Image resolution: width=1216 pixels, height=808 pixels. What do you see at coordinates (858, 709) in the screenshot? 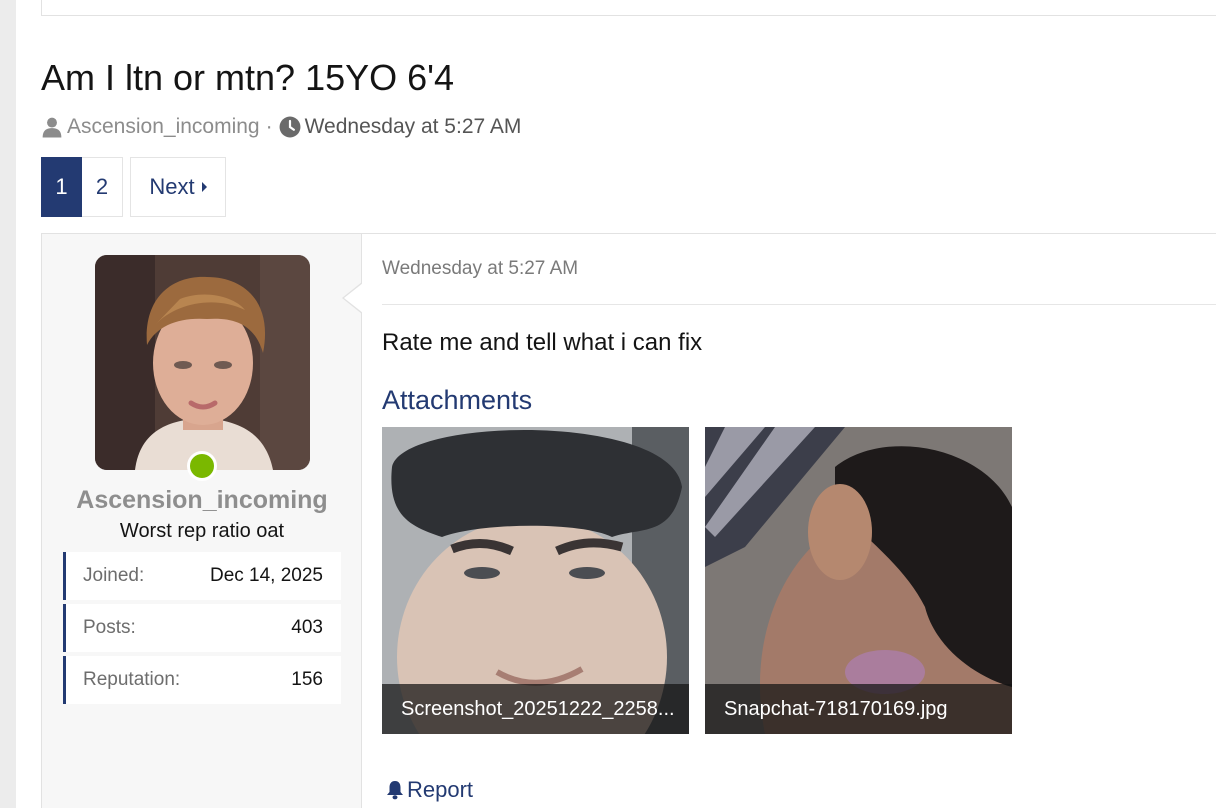
I see `attachment-filename: Snapchat-718170169.jpg` at bounding box center [858, 709].